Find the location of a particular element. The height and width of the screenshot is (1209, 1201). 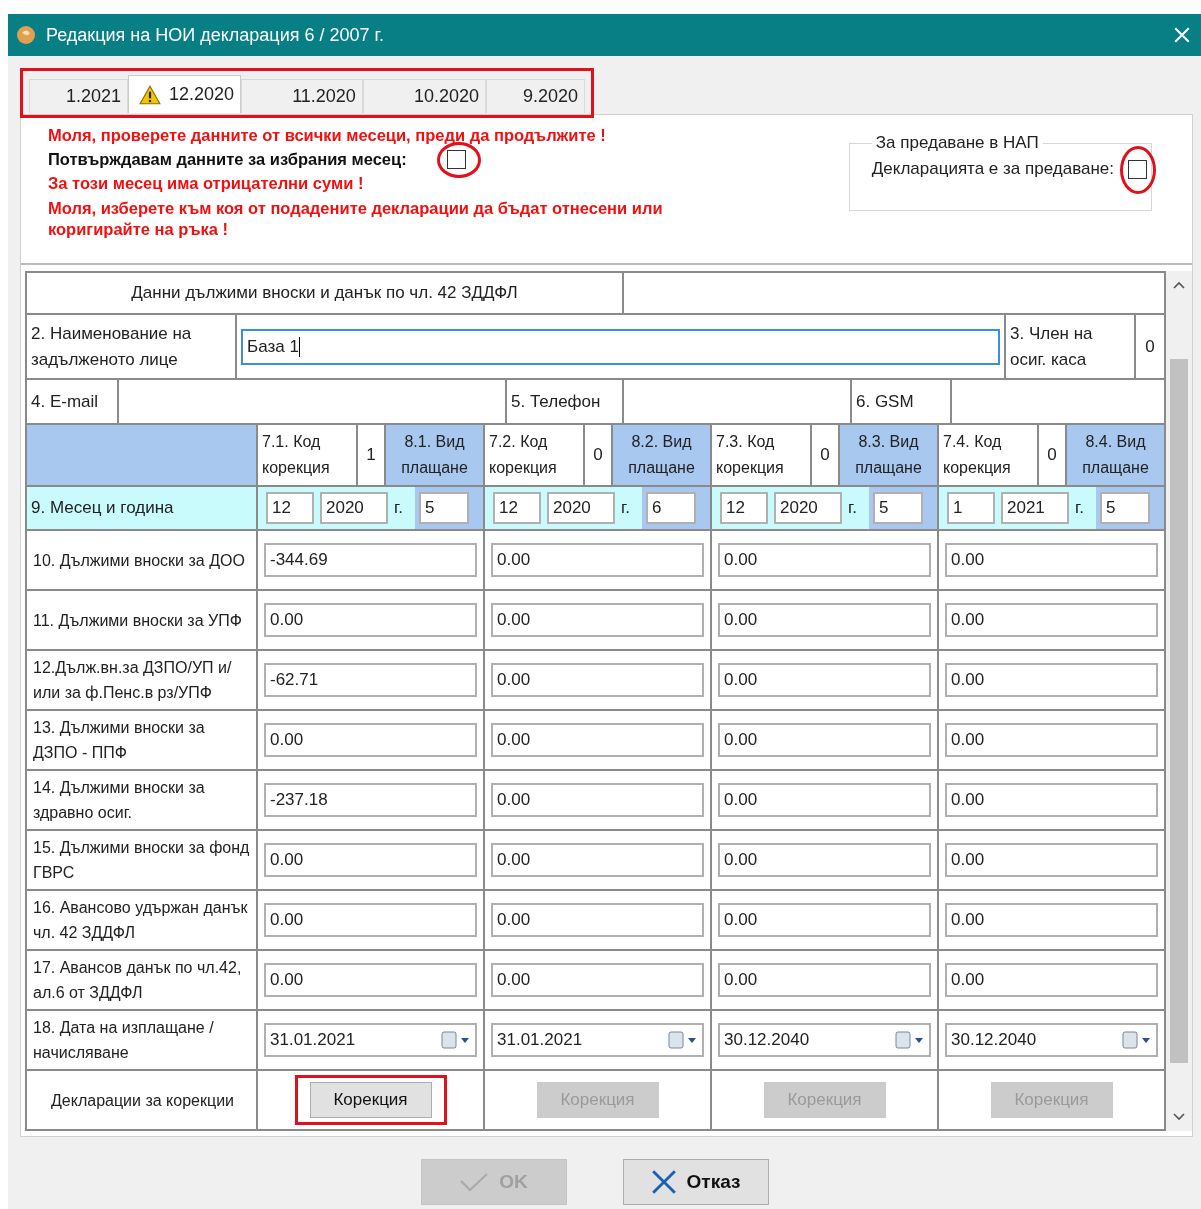

cancel-button: Отказ is located at coordinates (695, 1182).